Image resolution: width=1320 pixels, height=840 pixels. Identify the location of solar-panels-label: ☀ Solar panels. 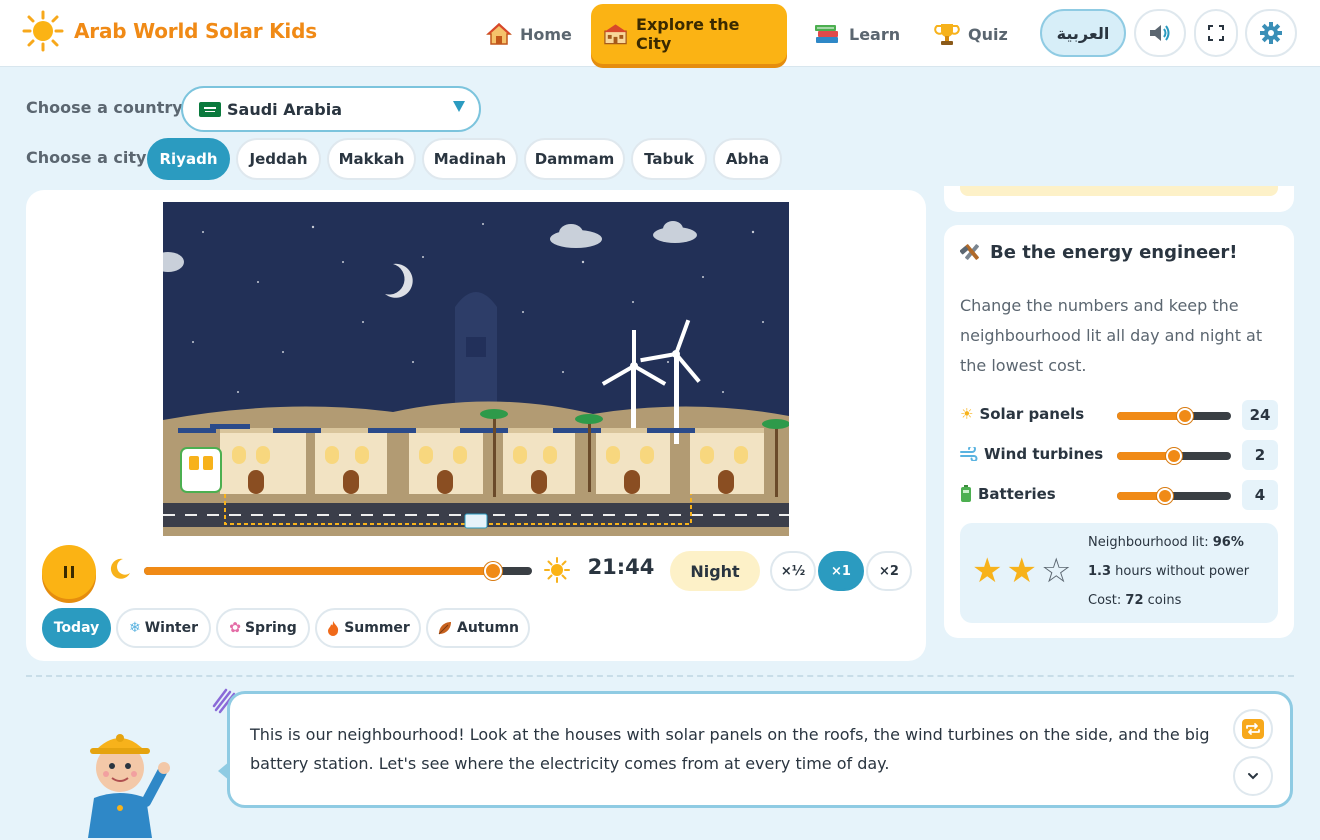
(1022, 414).